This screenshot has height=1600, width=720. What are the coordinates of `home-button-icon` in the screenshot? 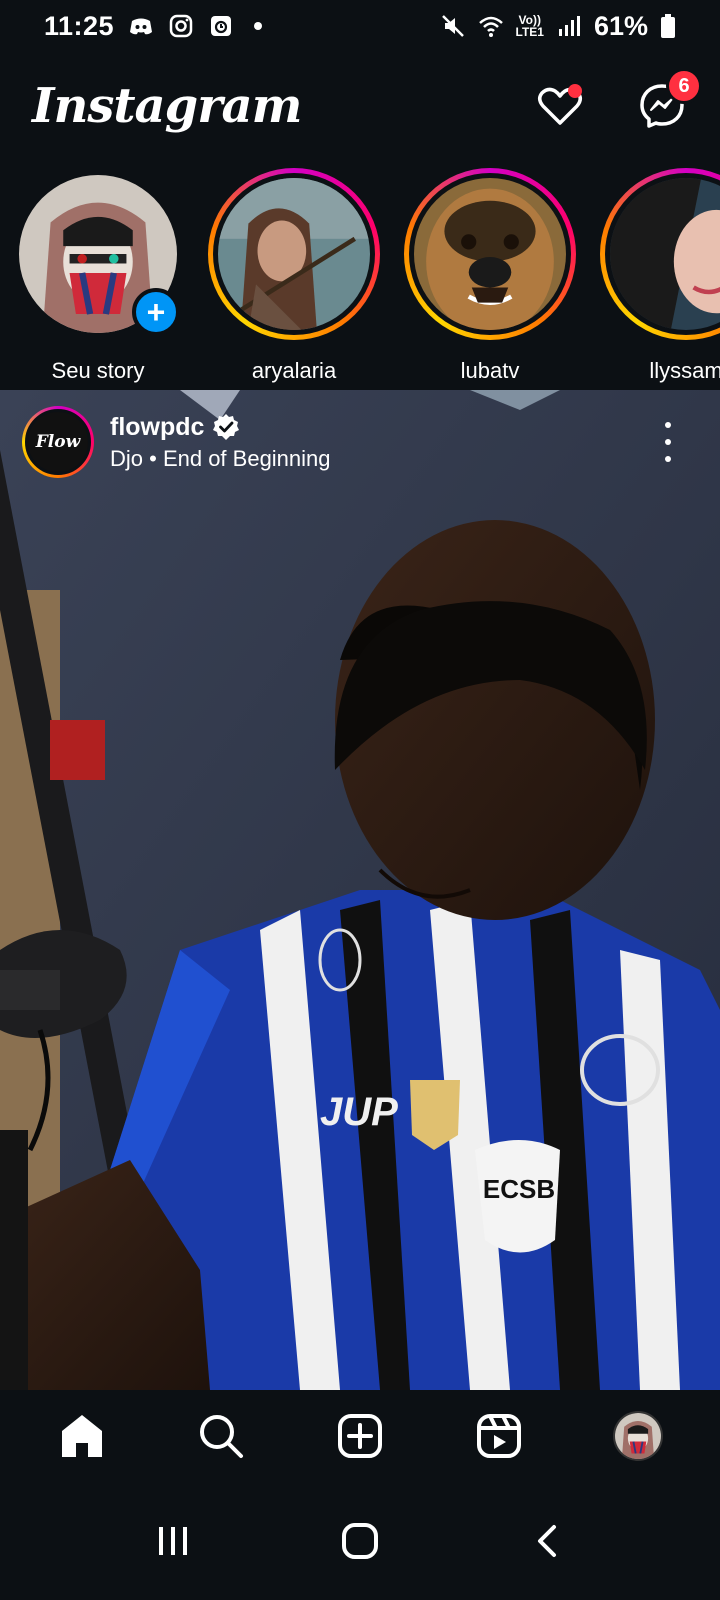 It's located at (359, 1541).